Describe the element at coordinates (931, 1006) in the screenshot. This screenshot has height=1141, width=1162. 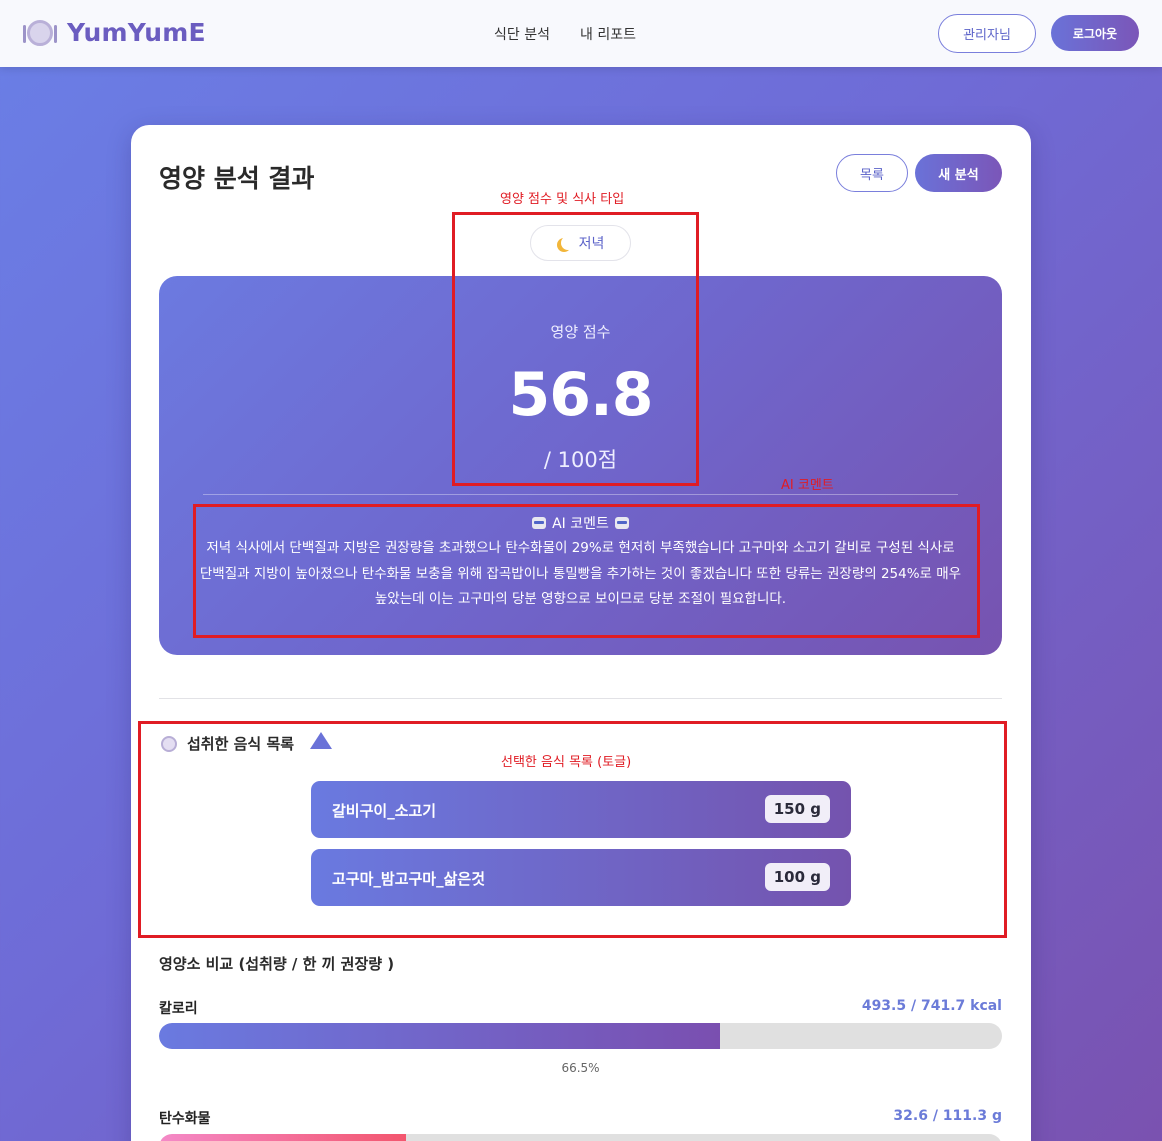
I see `nutrient-value-calories: 493.5 / 741.7 kcal` at that location.